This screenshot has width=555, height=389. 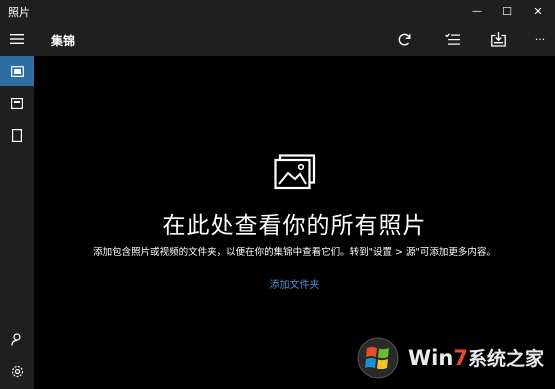 What do you see at coordinates (294, 226) in the screenshot?
I see `empty-state-title: 在此处查看你的所有照片` at bounding box center [294, 226].